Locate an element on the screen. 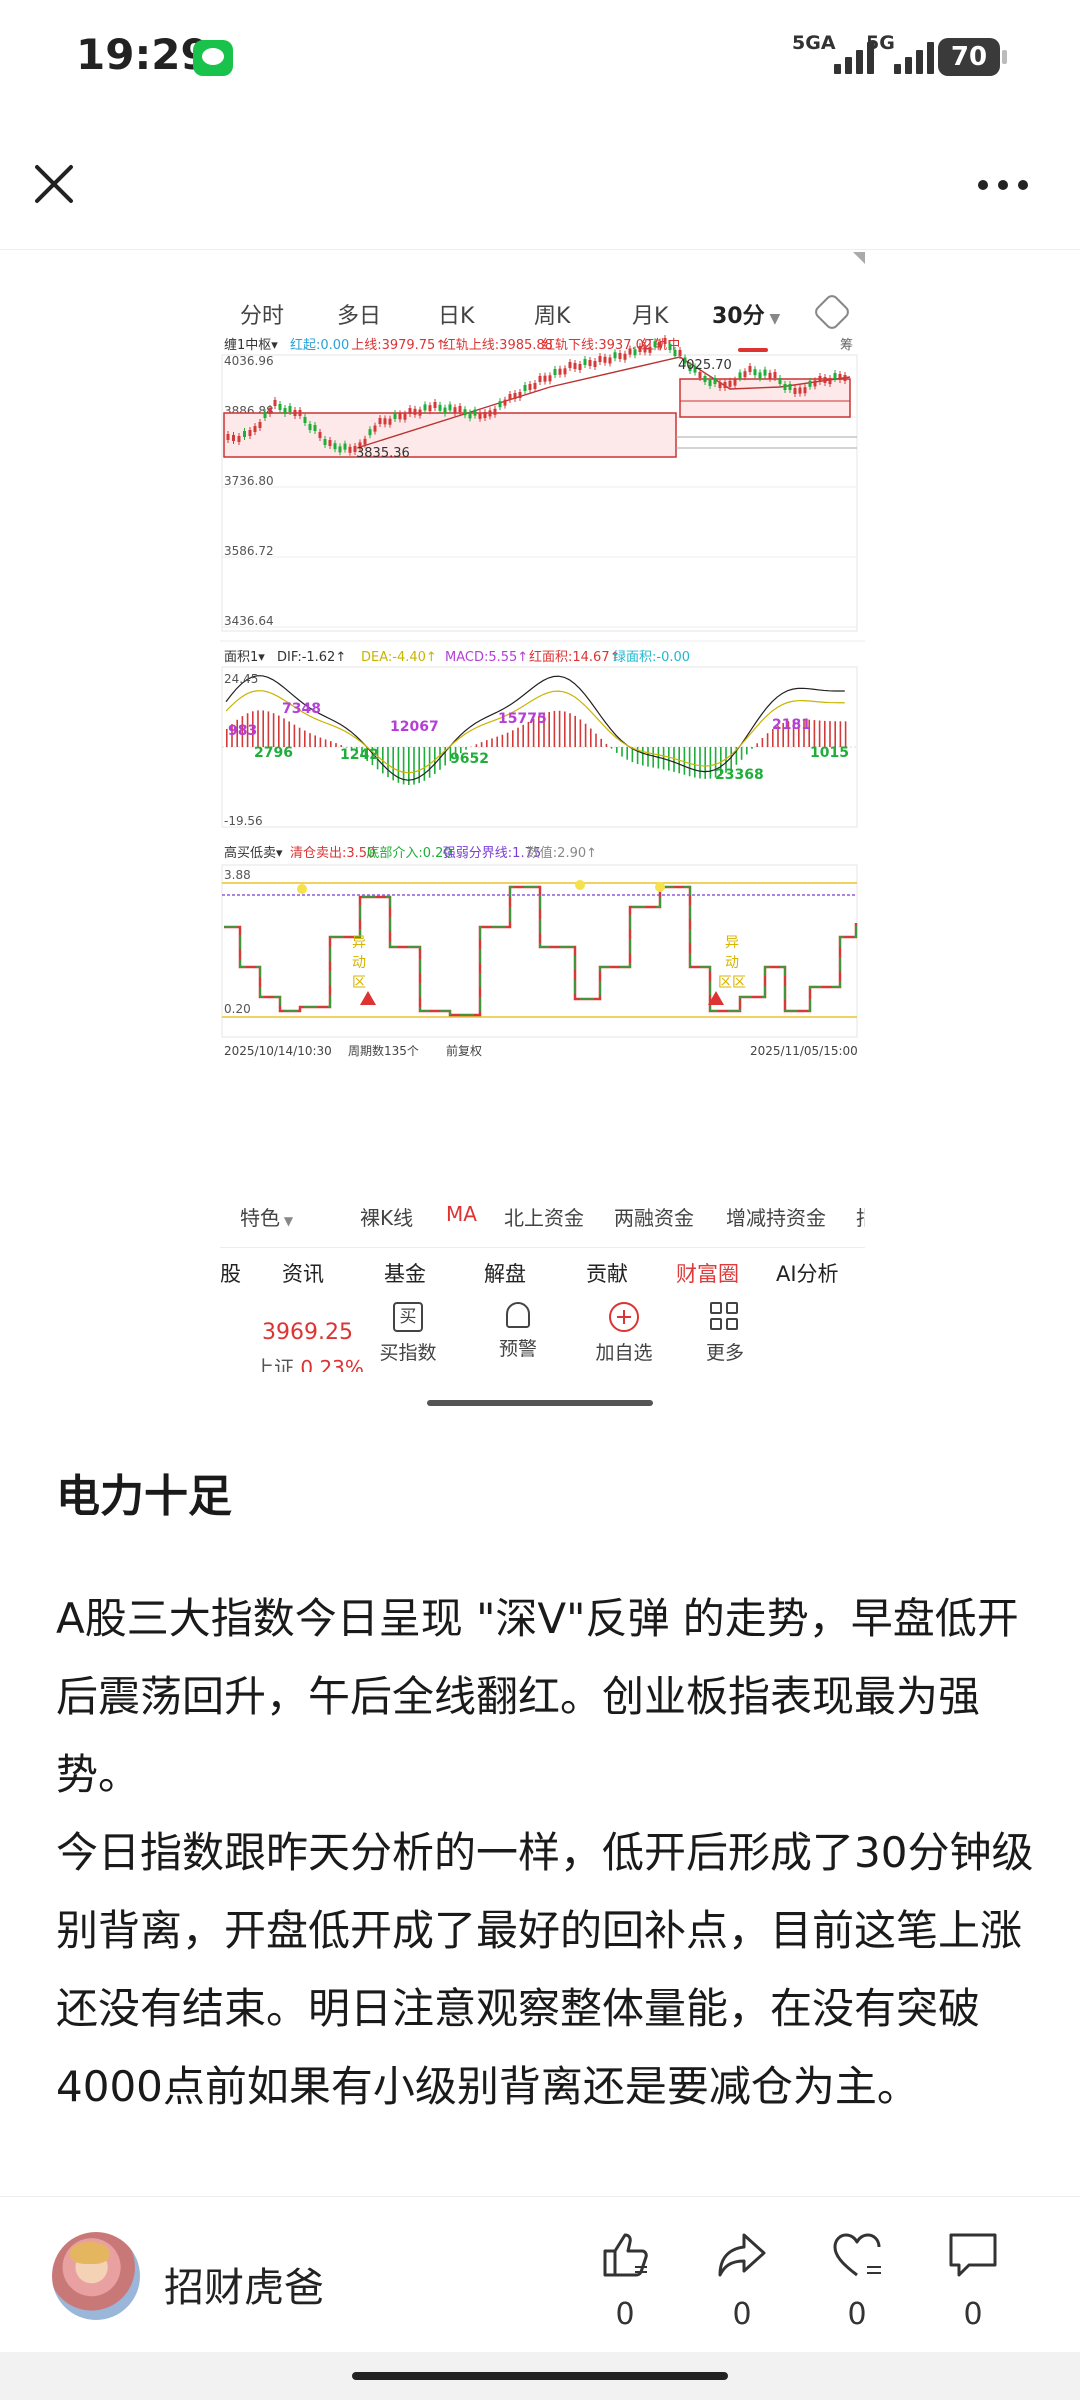 This screenshot has height=2400, width=1080. add-circle-icon is located at coordinates (624, 1317).